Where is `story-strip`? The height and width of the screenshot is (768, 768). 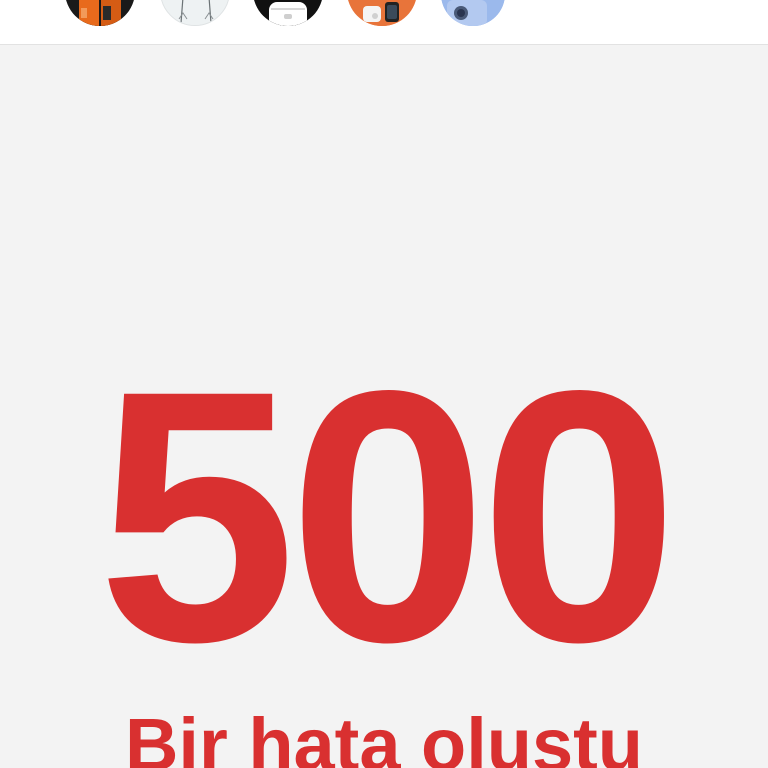 story-strip is located at coordinates (384, 22).